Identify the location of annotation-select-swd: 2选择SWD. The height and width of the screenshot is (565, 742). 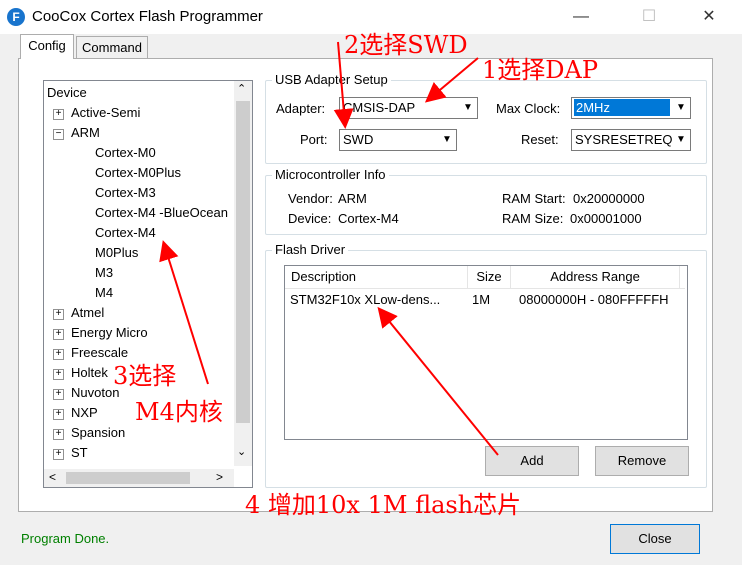
(406, 45).